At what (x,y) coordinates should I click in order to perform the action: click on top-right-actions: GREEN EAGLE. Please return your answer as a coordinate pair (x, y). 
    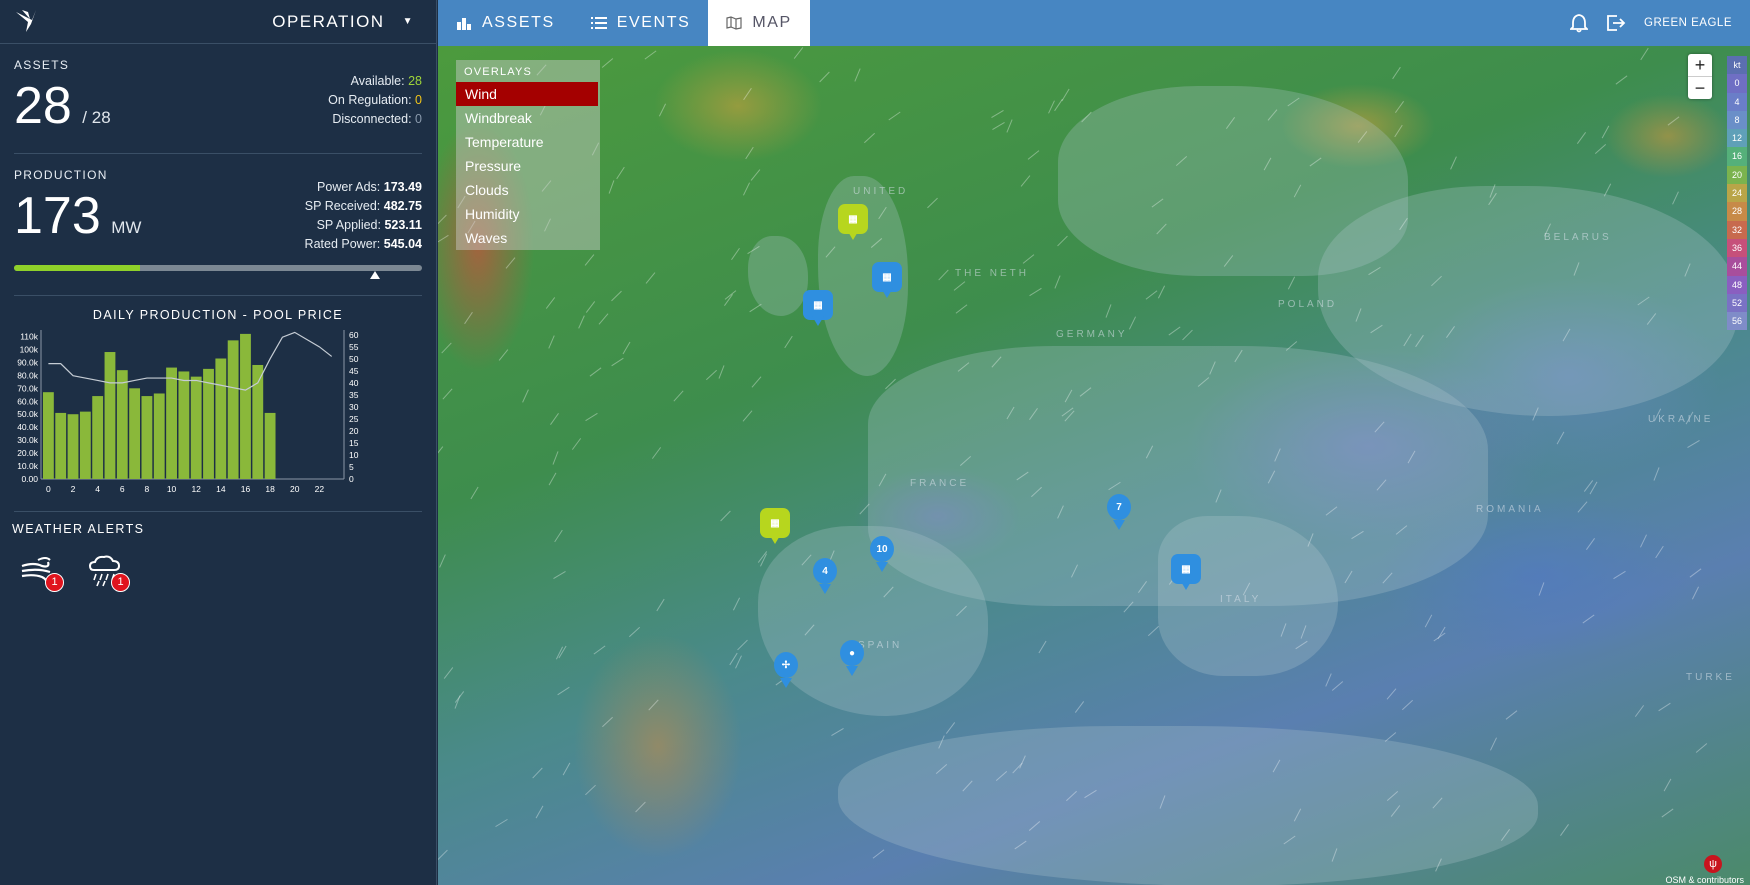
    Looking at the image, I should click on (1660, 23).